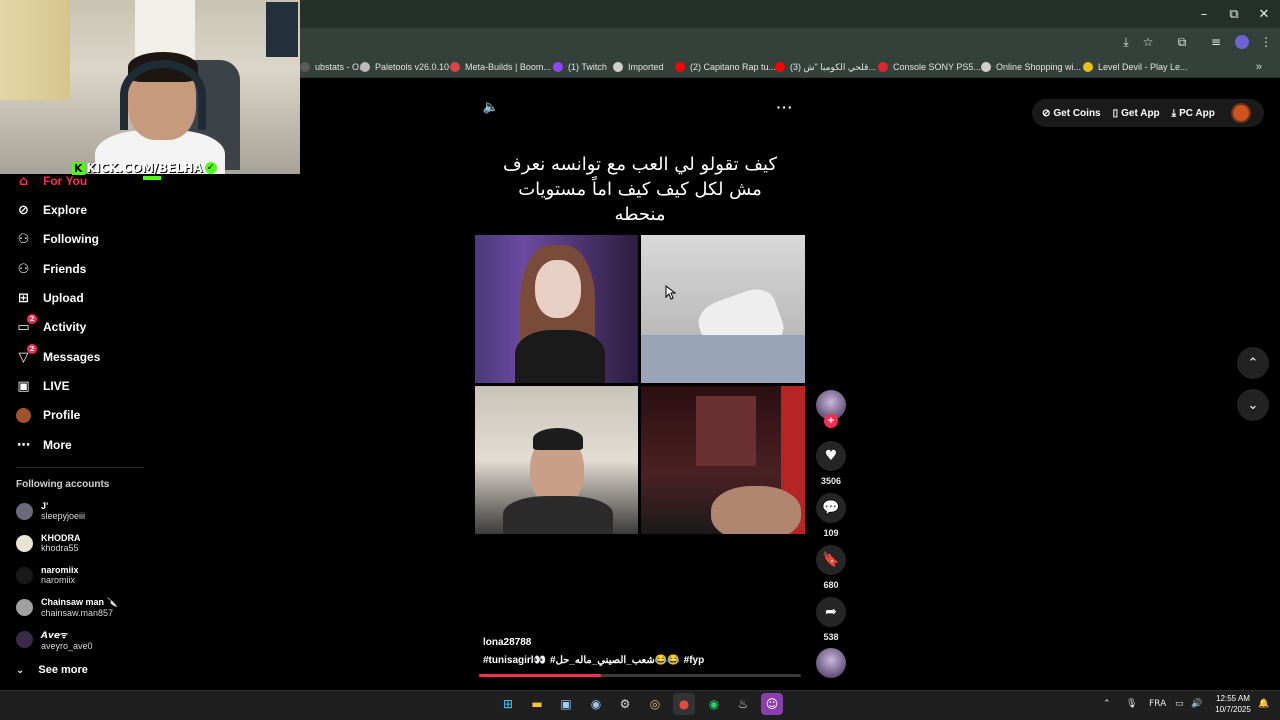  What do you see at coordinates (772, 704) in the screenshot?
I see `discord-icon: ☺` at bounding box center [772, 704].